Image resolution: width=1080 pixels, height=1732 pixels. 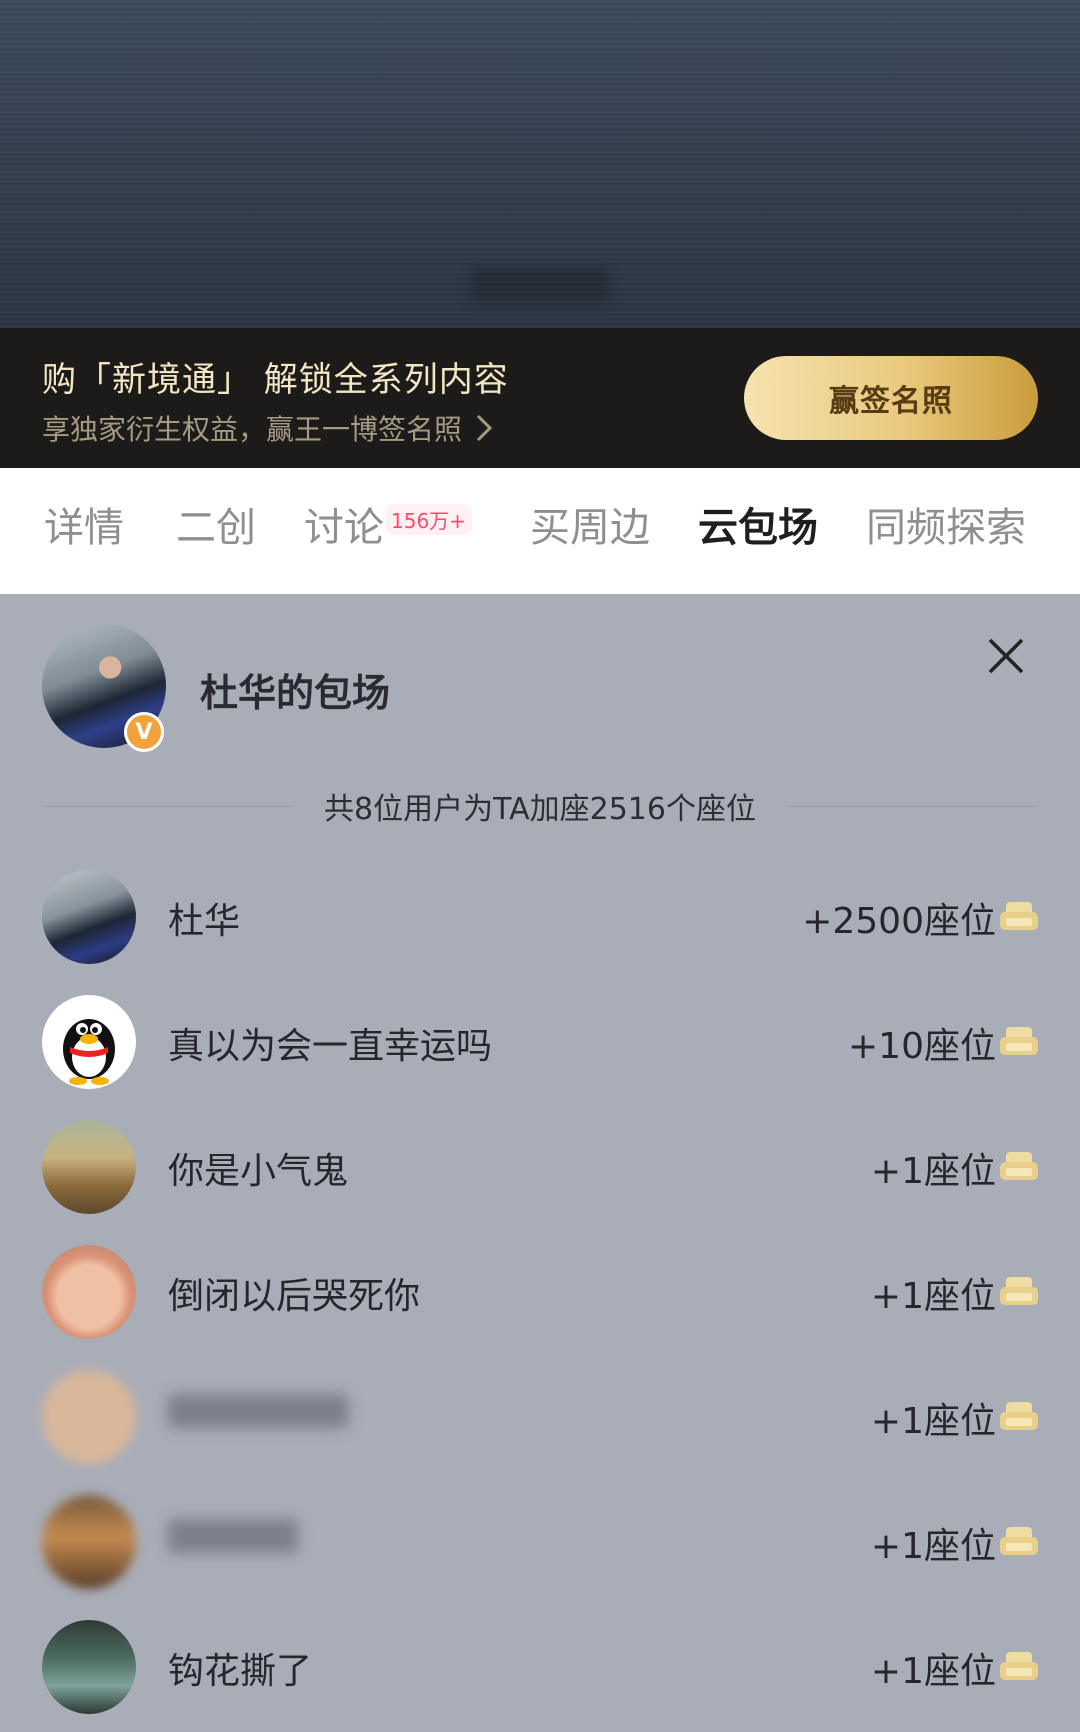 I want to click on tab-fan-creations: 二创, so click(x=216, y=528).